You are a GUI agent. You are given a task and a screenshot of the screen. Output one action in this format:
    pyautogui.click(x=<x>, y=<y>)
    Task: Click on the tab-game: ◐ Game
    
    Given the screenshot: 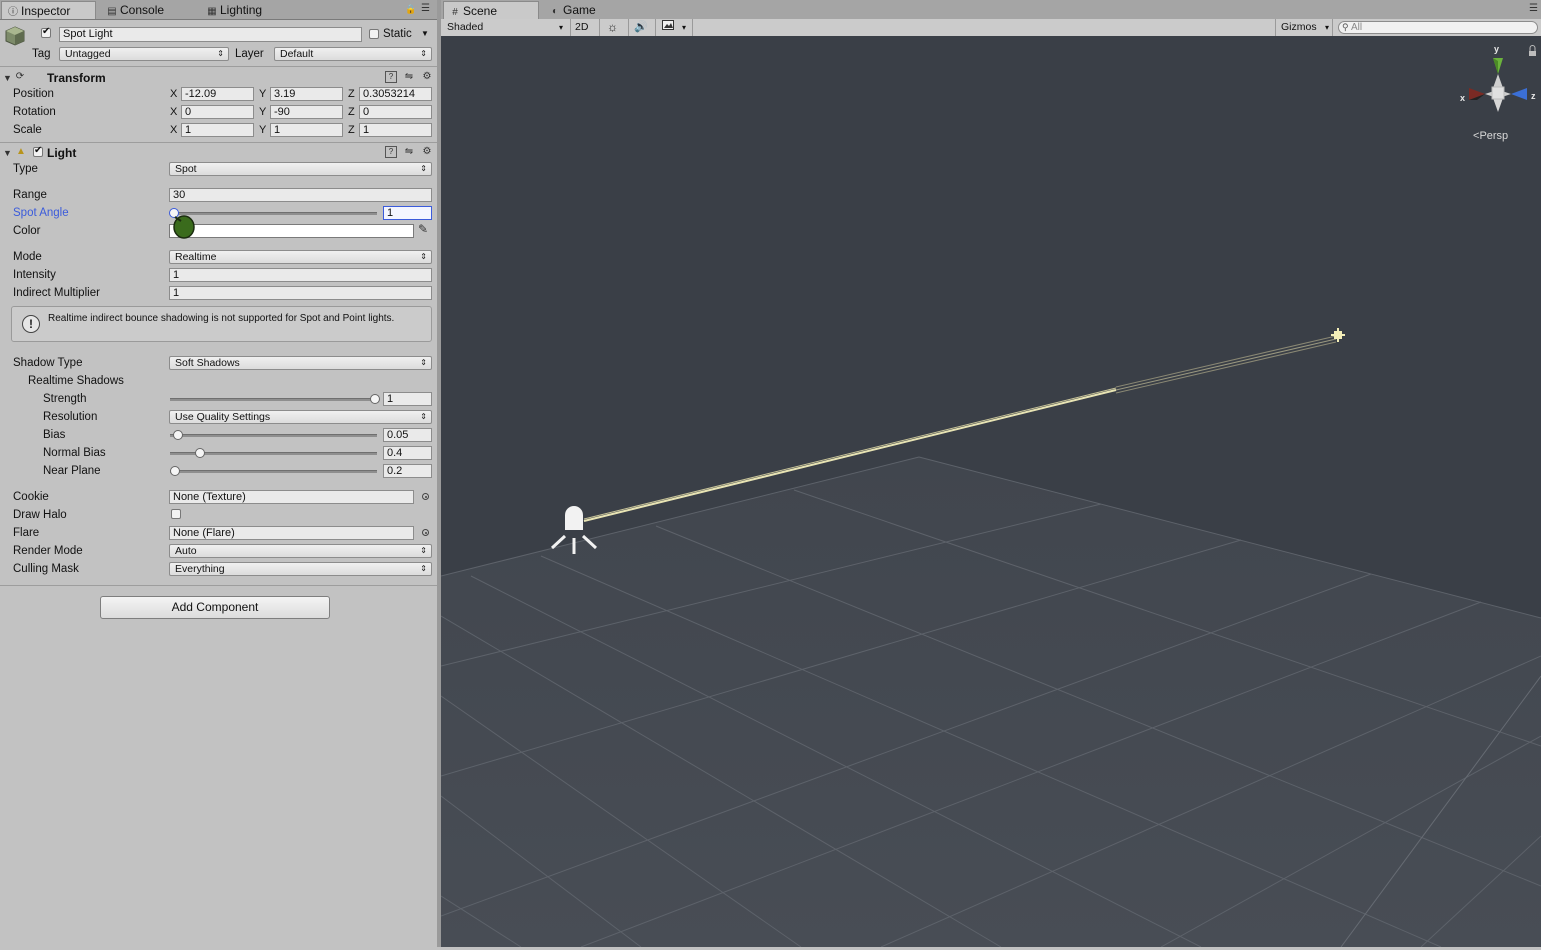 What is the action you would take?
    pyautogui.click(x=590, y=10)
    